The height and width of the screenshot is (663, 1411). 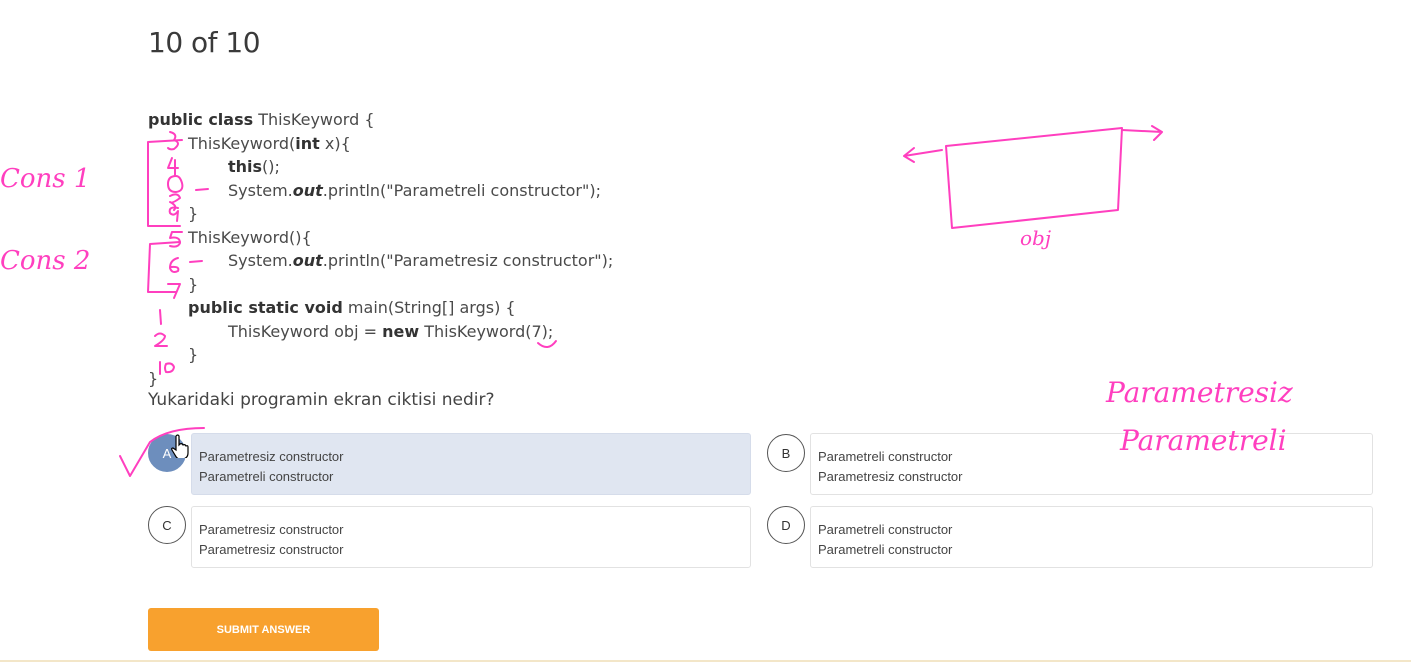 What do you see at coordinates (1036, 238) in the screenshot?
I see `annotation-obj: obj` at bounding box center [1036, 238].